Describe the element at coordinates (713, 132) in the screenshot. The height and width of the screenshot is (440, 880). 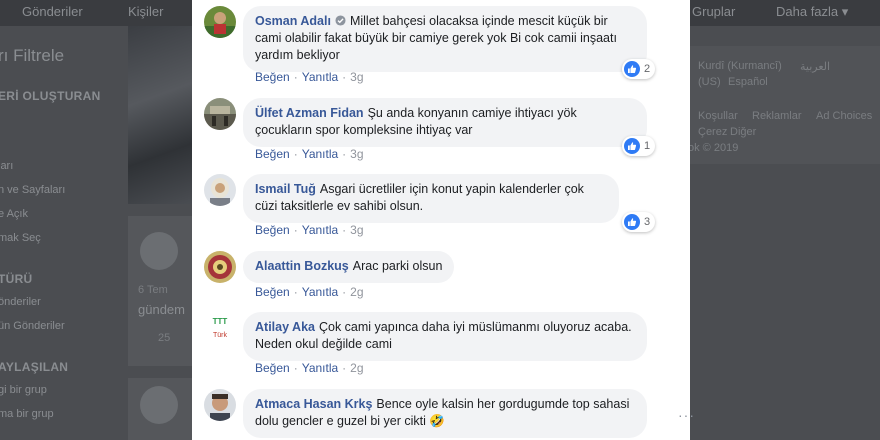
I see `footer-link: Çerez` at that location.